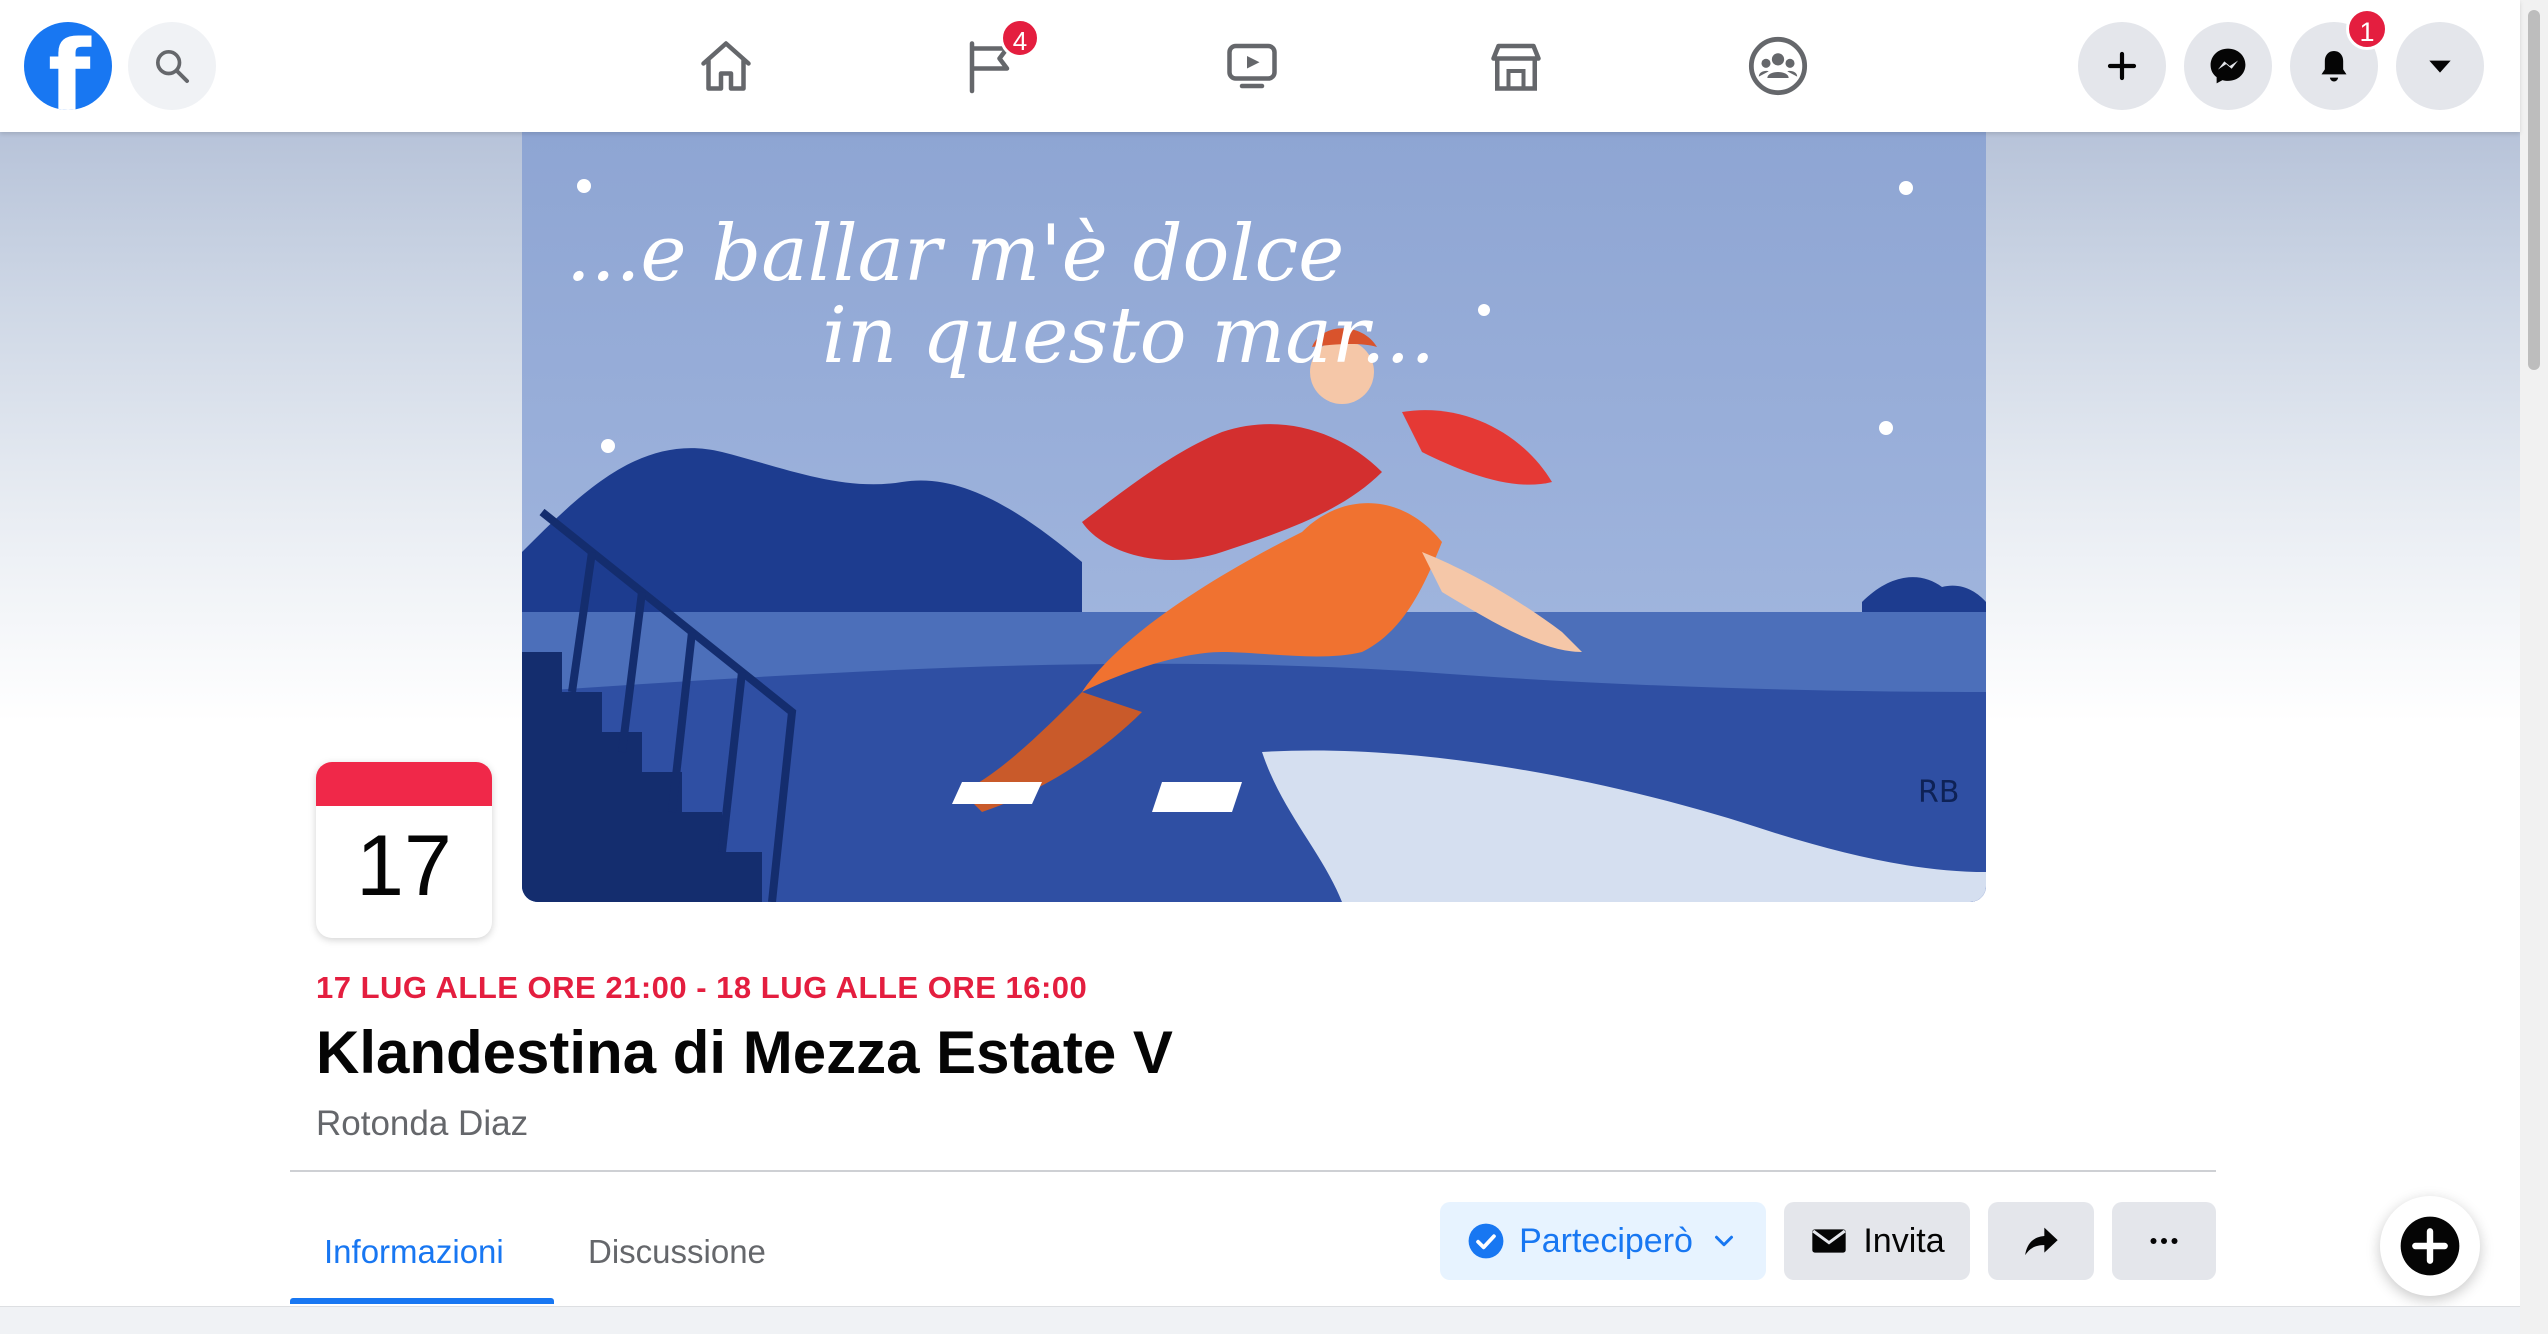 The height and width of the screenshot is (1334, 2548). Describe the element at coordinates (2334, 66) in the screenshot. I see `bell-icon` at that location.